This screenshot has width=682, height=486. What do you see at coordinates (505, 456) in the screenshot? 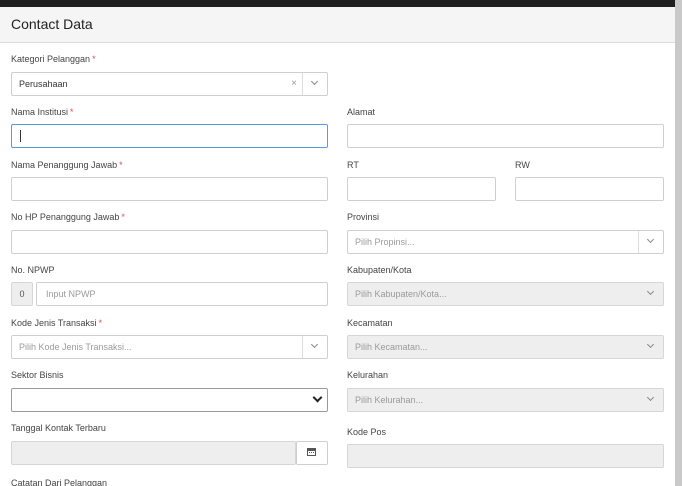
I see `kode-pos-input` at bounding box center [505, 456].